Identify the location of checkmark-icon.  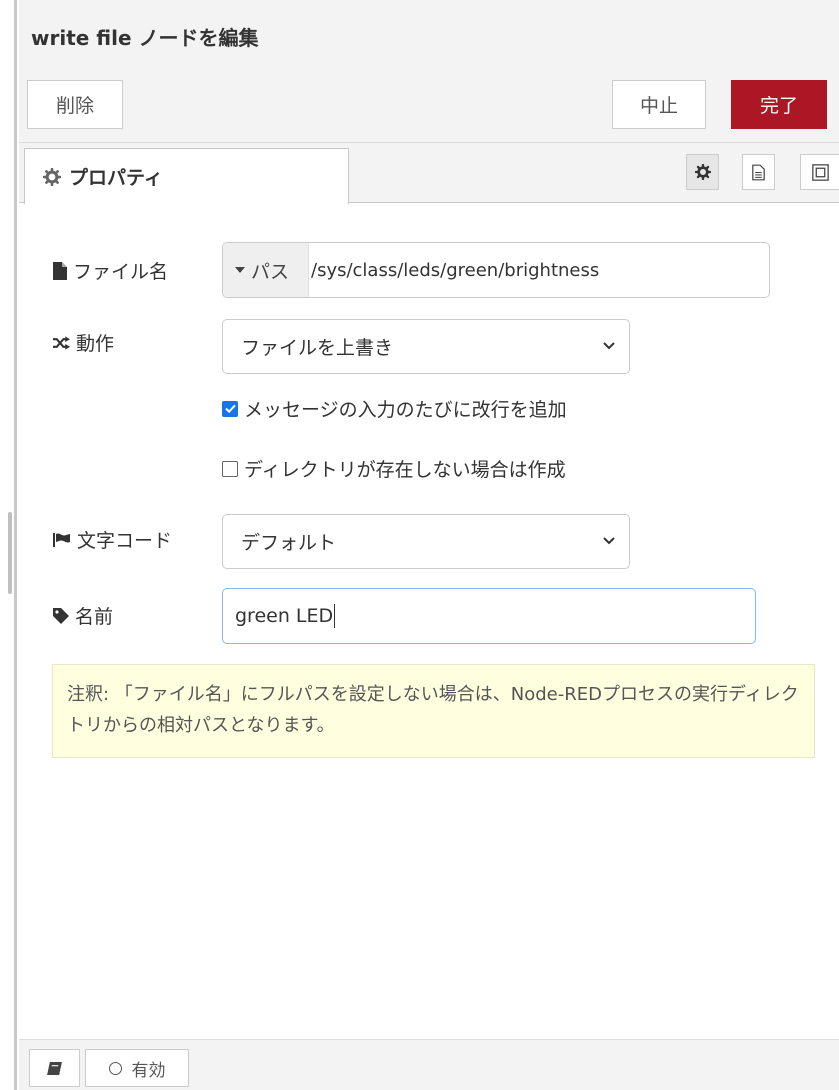
(230, 408).